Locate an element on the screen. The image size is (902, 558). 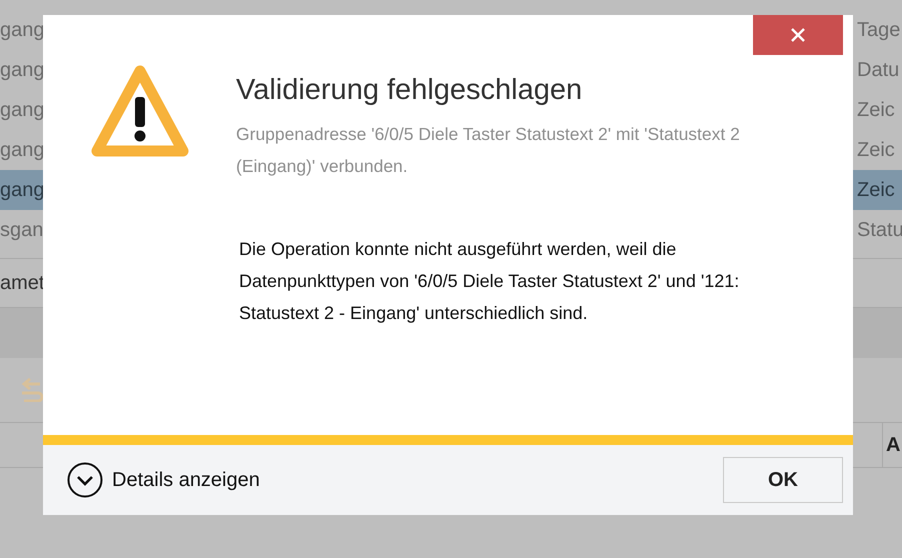
ok-button: OK is located at coordinates (783, 480).